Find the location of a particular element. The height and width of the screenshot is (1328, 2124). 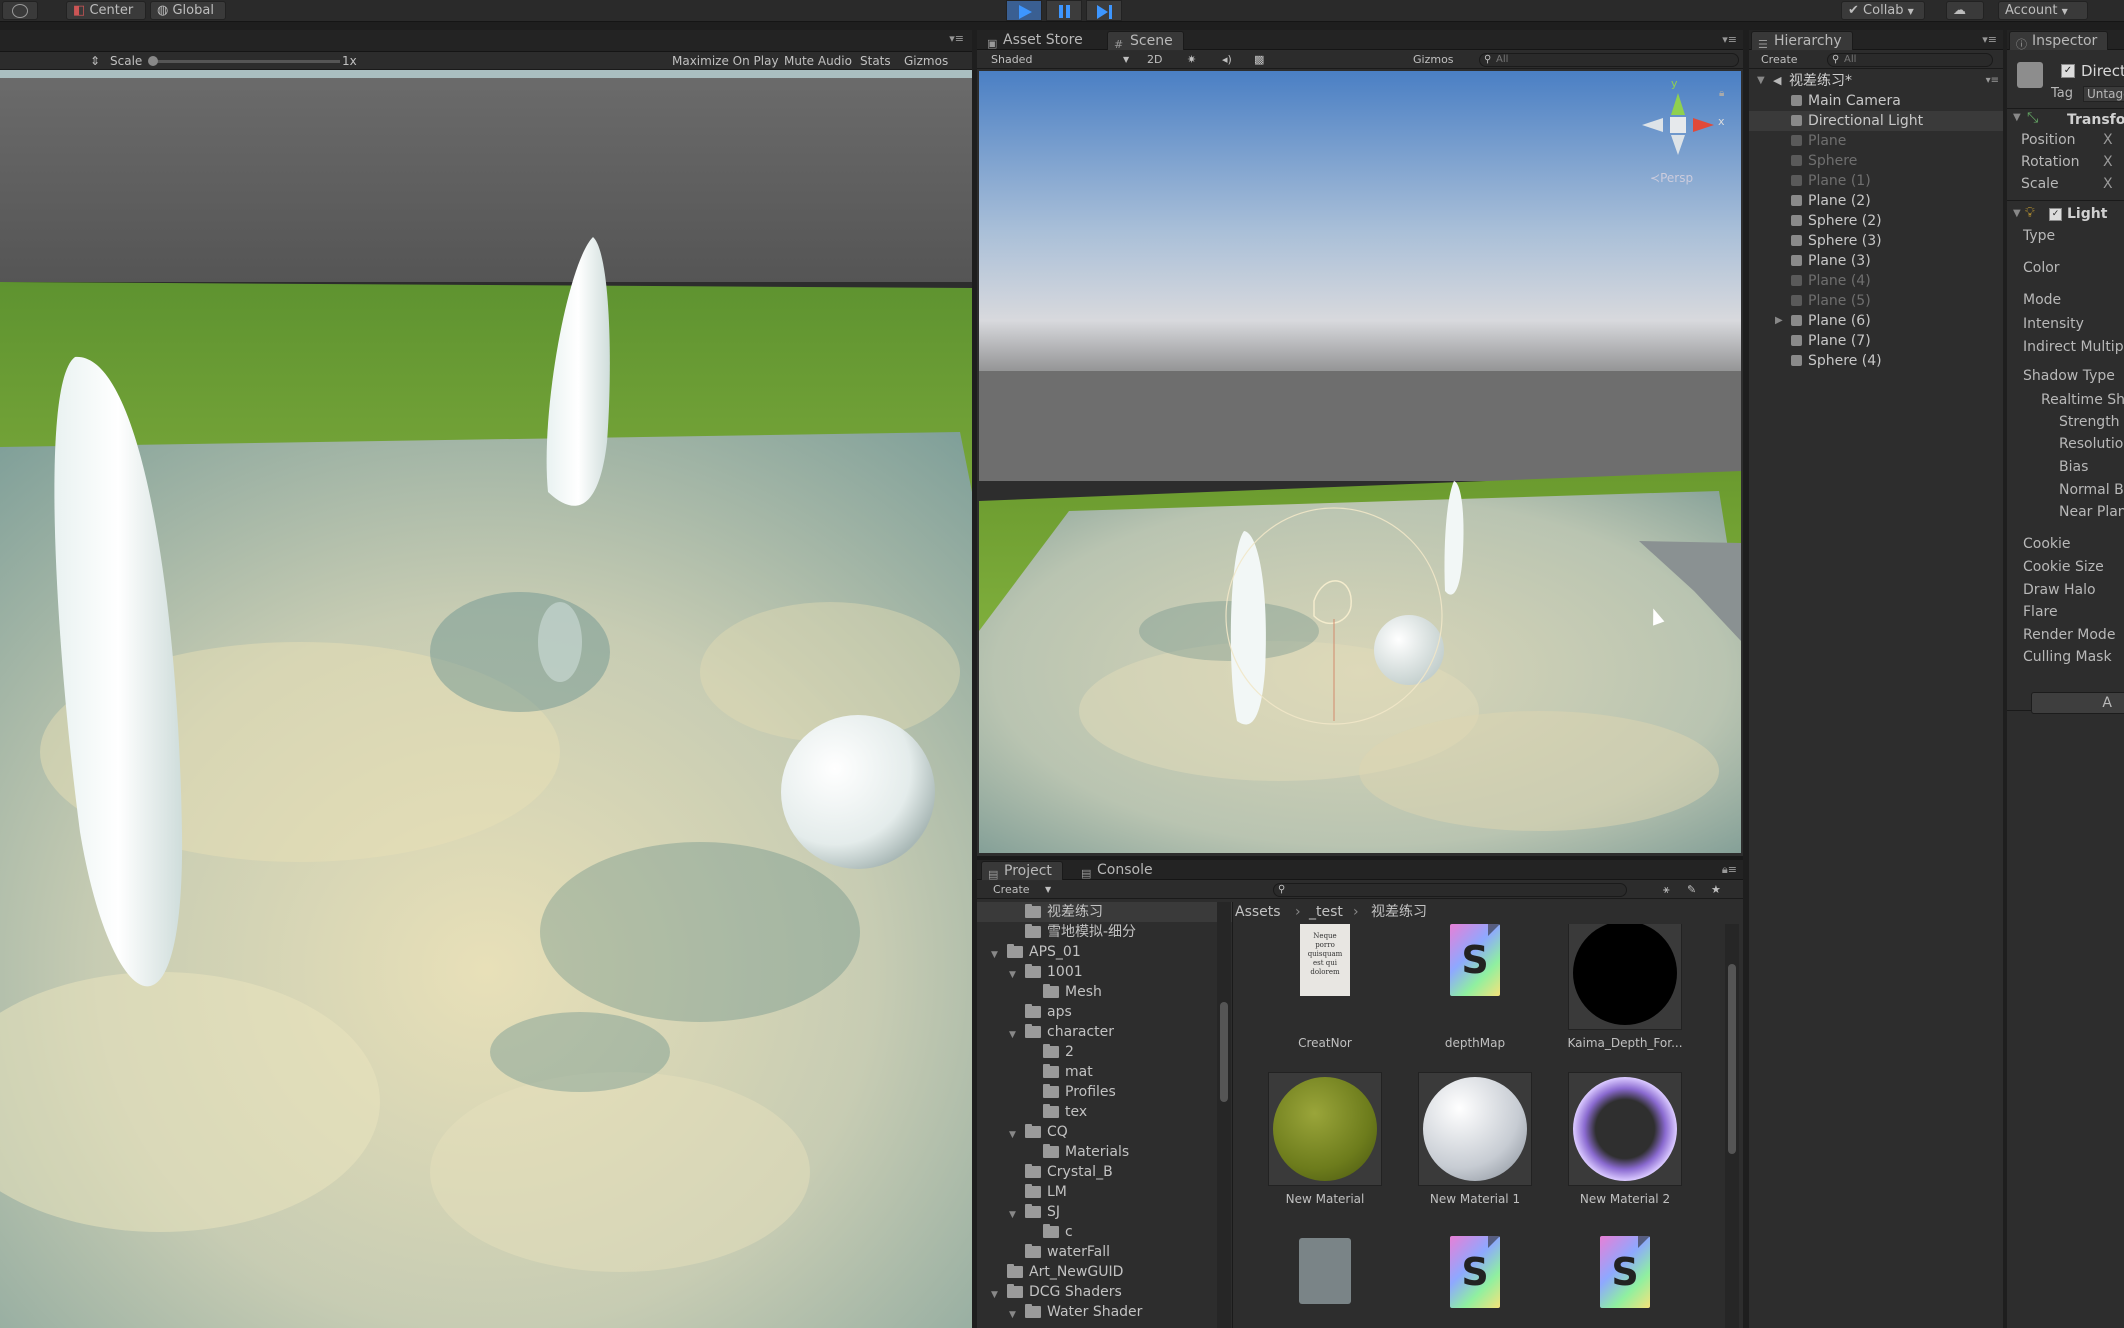

panel-menu-icon: 🔒︎≡ is located at coordinates (1729, 870).